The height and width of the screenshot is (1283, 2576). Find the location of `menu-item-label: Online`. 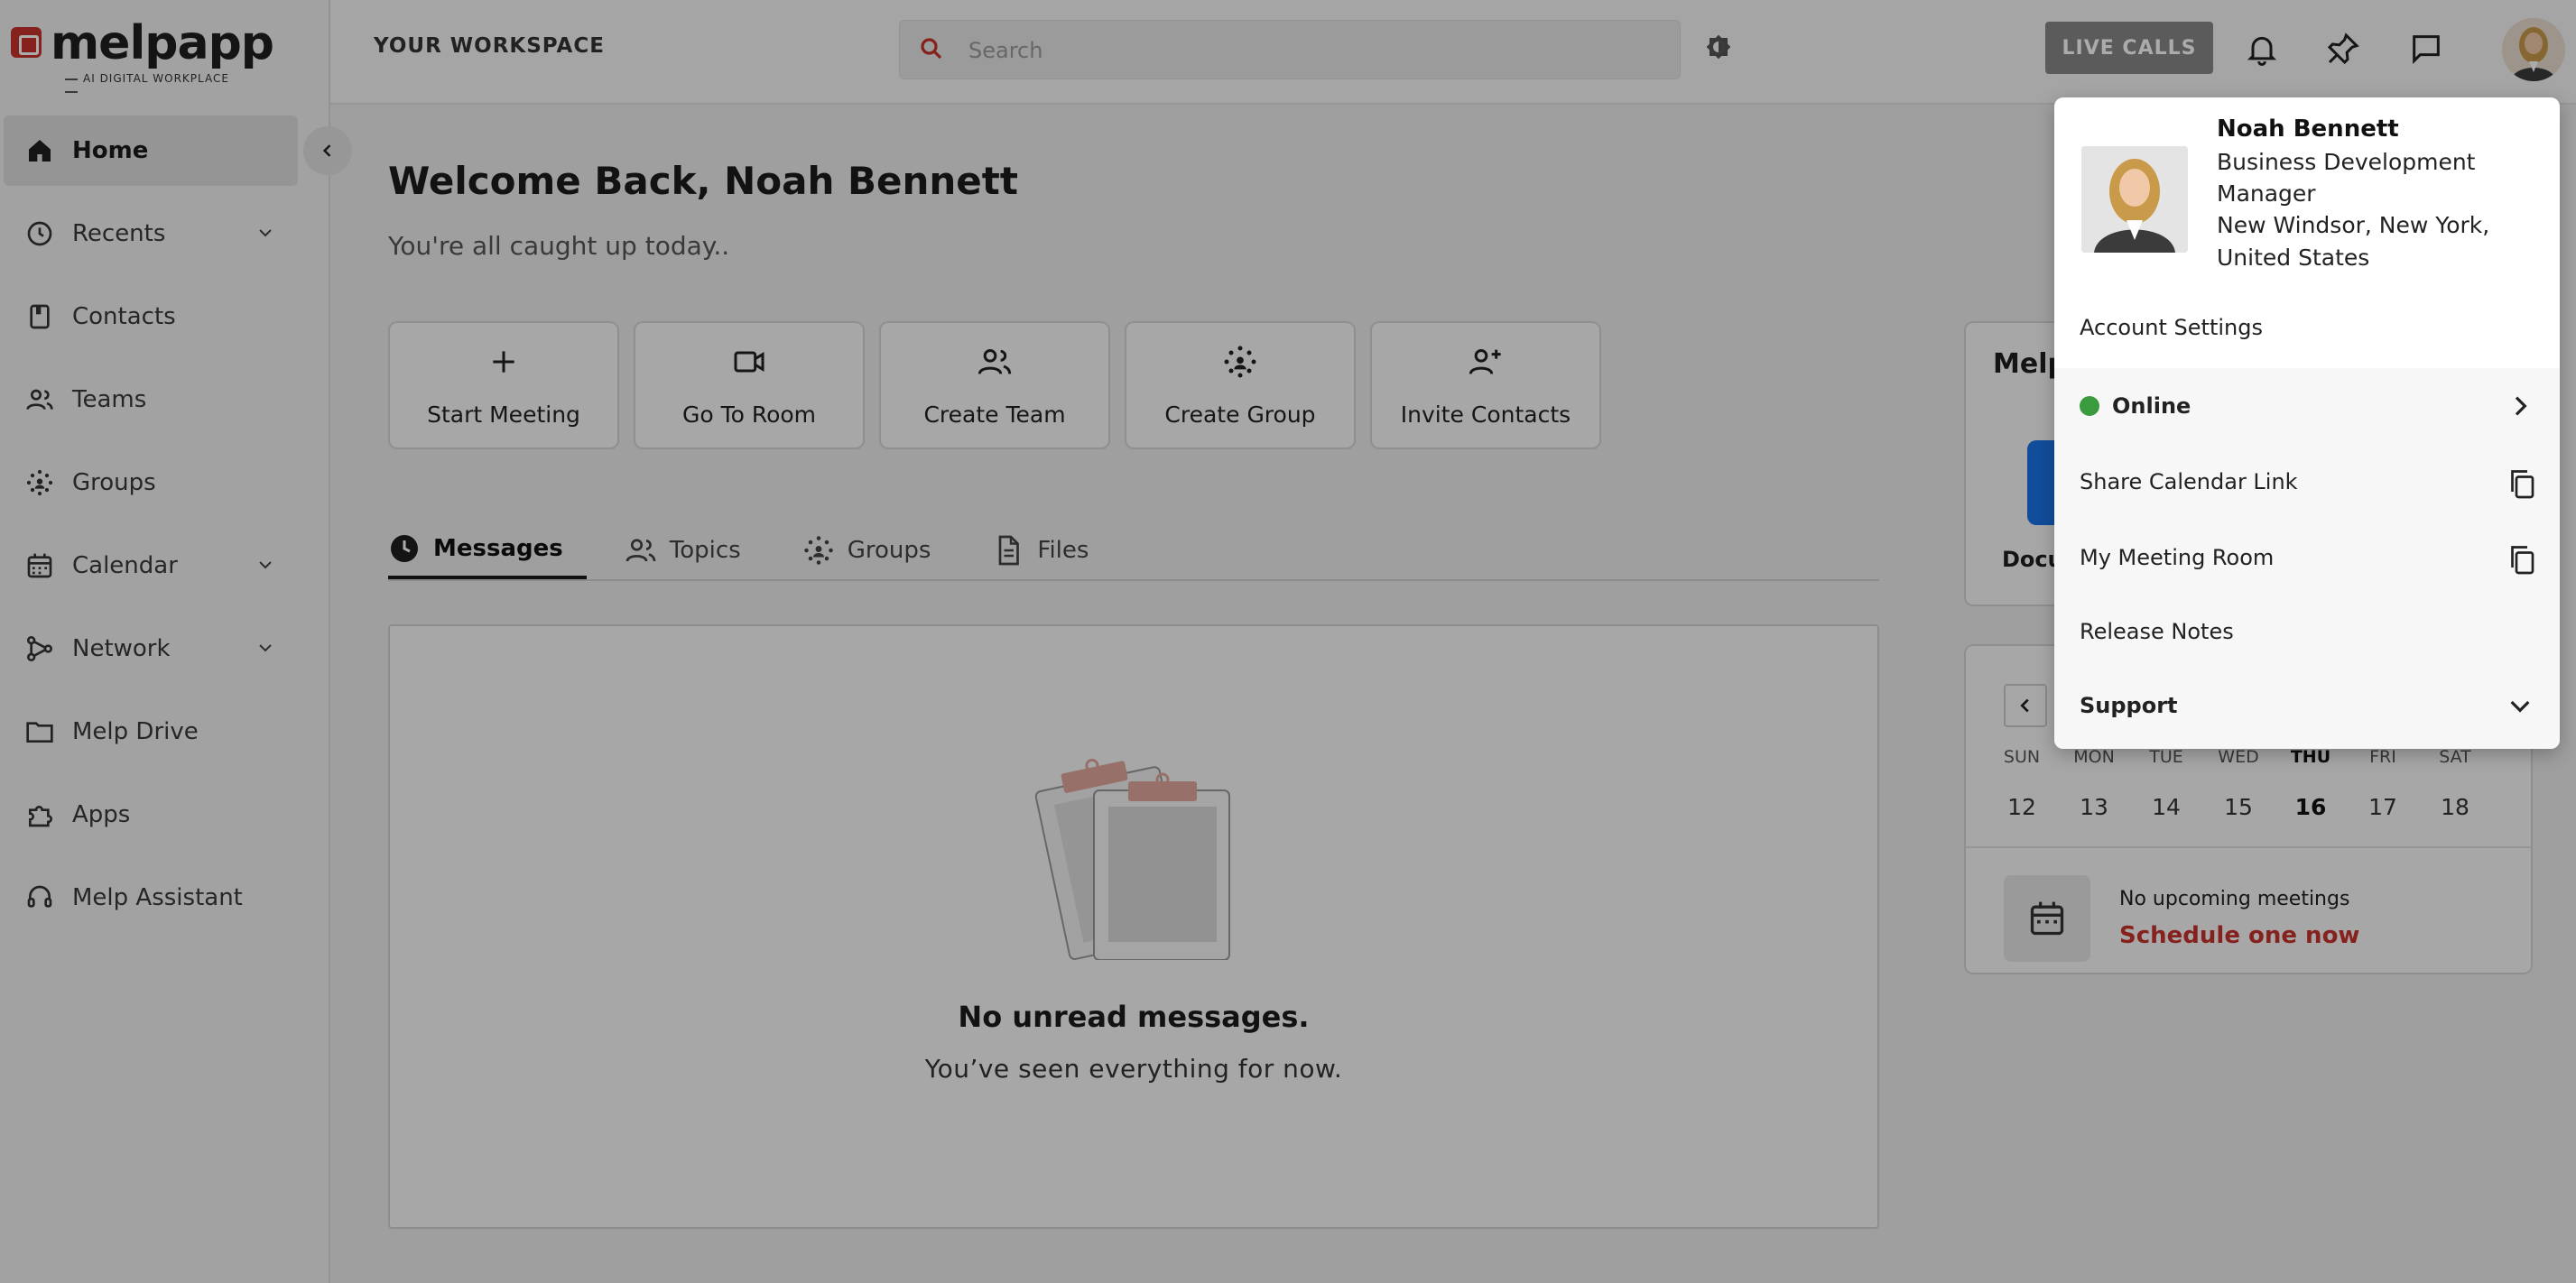

menu-item-label: Online is located at coordinates (2151, 406).